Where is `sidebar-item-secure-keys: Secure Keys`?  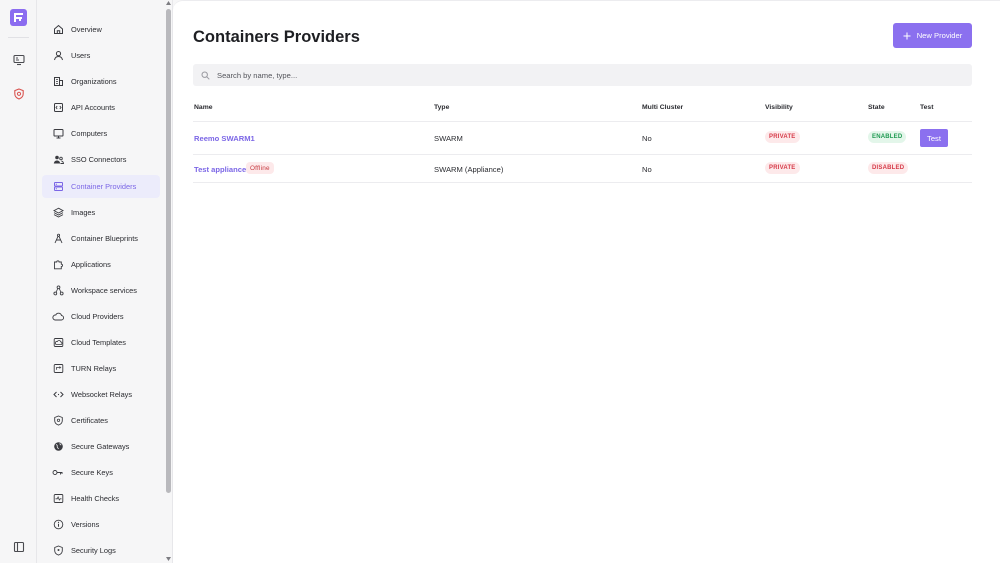
sidebar-item-secure-keys: Secure Keys is located at coordinates (101, 472).